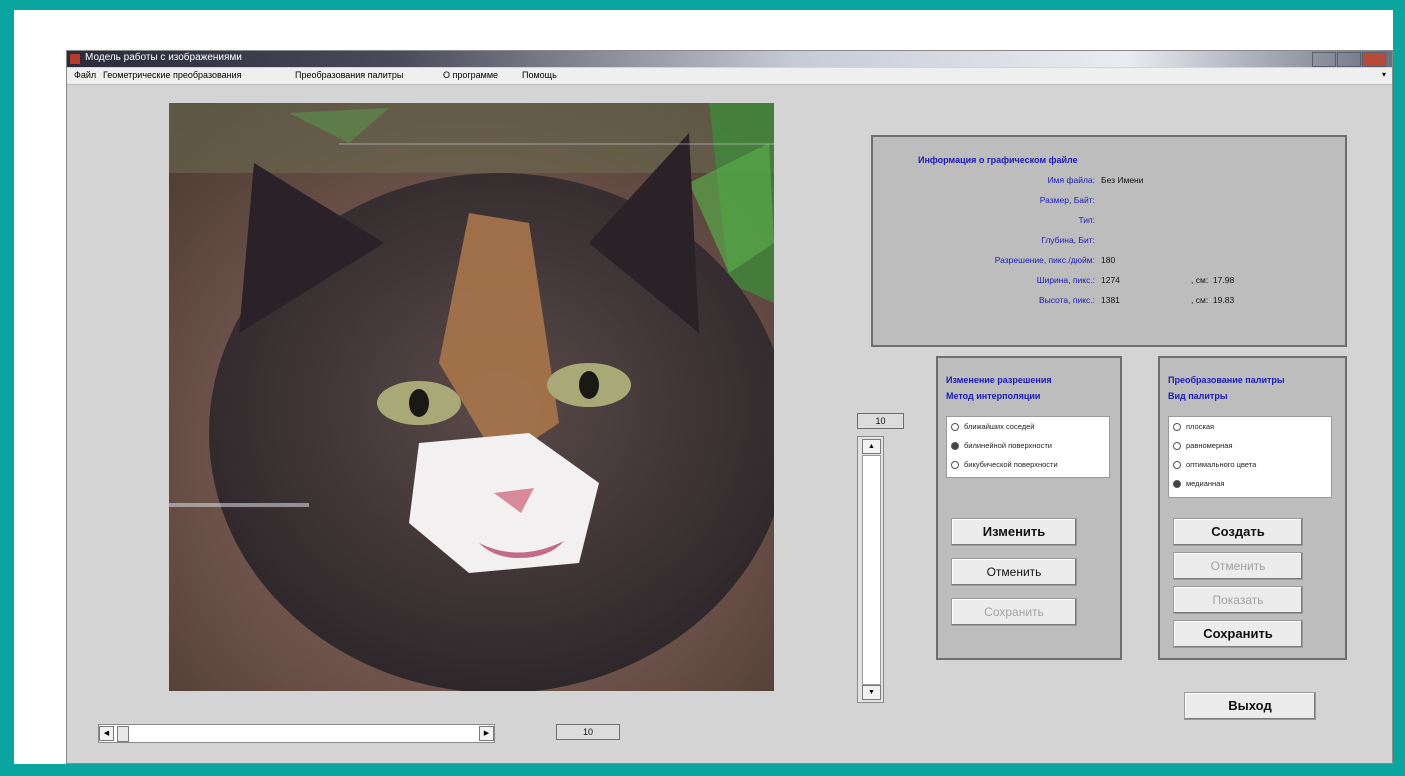  What do you see at coordinates (1200, 426) in the screenshot?
I see `palette-flat-label: плоская` at bounding box center [1200, 426].